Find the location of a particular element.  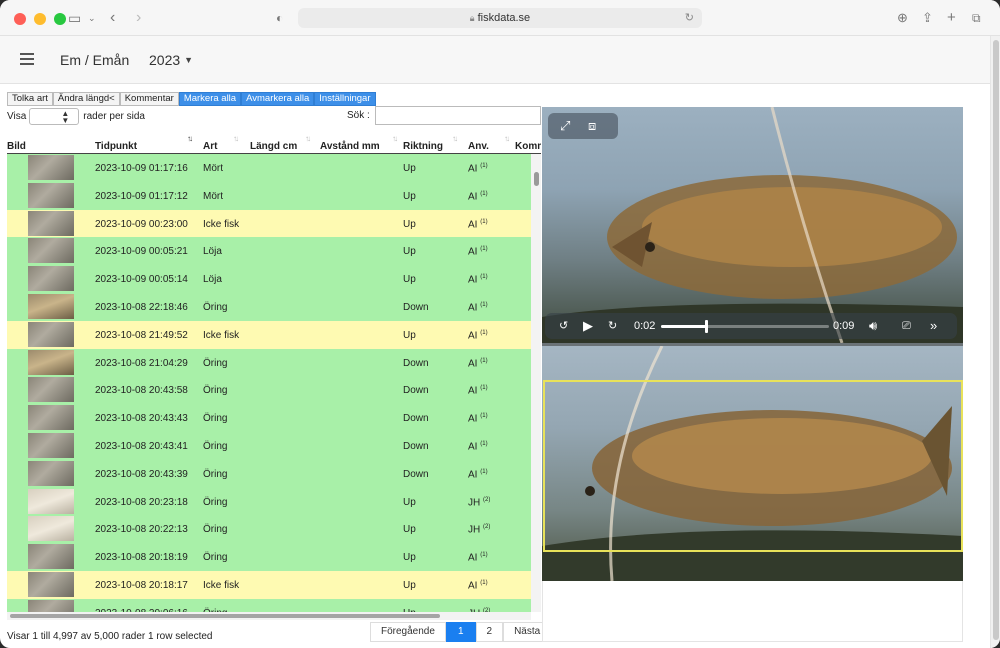

skip-back-icon: ↺ is located at coordinates (563, 326).